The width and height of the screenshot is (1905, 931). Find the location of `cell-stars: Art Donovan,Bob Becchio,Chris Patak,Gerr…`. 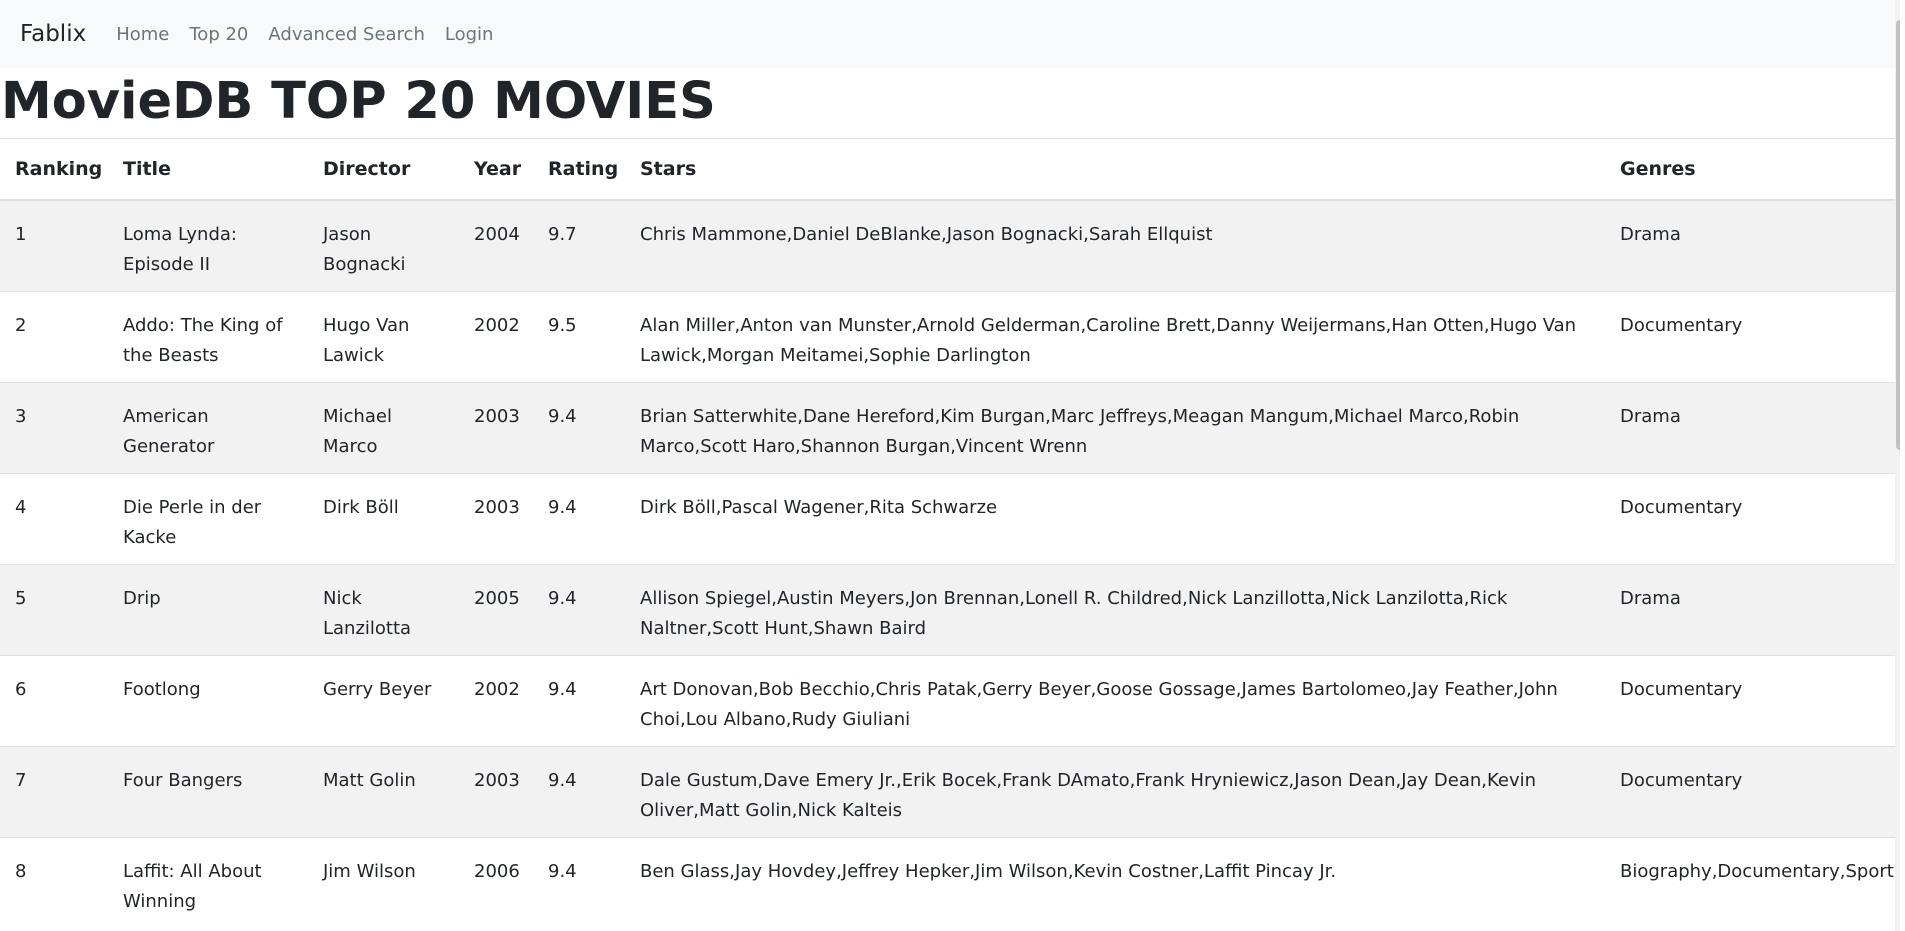

cell-stars: Art Donovan,Bob Becchio,Chris Patak,Gerr… is located at coordinates (1115, 700).